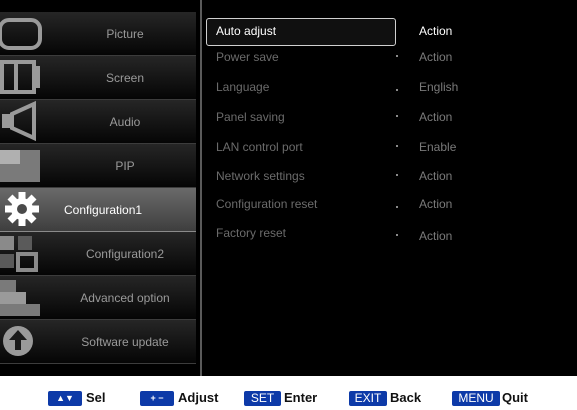 This screenshot has width=577, height=410. What do you see at coordinates (389, 57) in the screenshot?
I see `setting-row-power-save: Power save Action` at bounding box center [389, 57].